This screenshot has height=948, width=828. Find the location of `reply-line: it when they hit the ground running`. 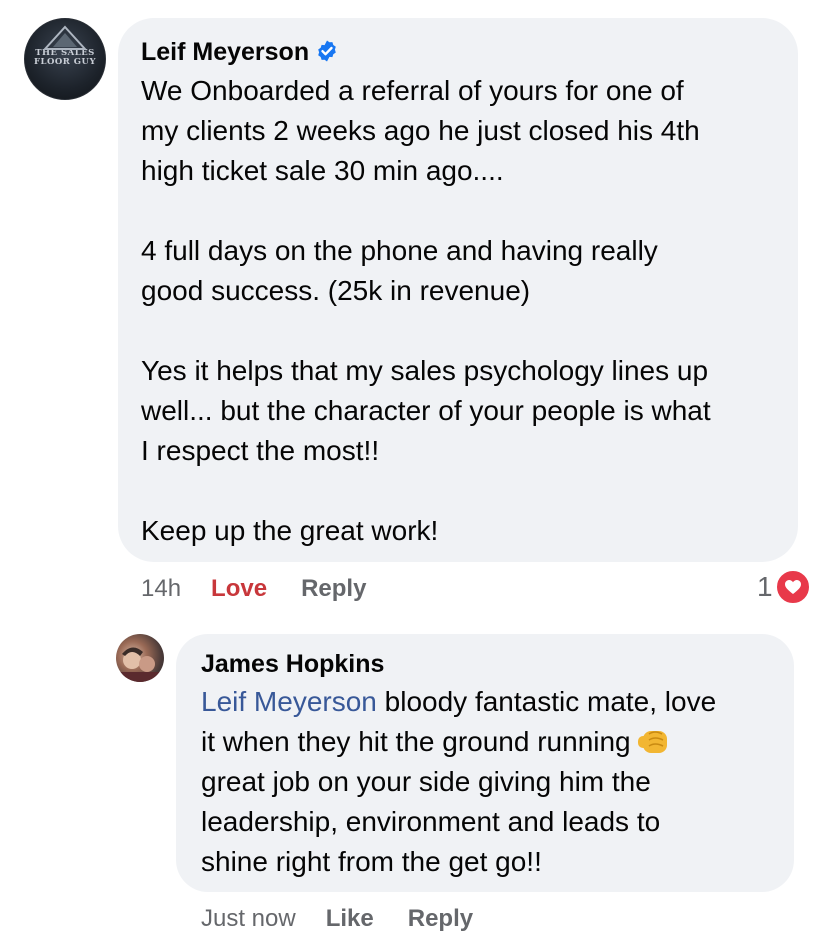

reply-line: it when they hit the ground running is located at coordinates (496, 742).